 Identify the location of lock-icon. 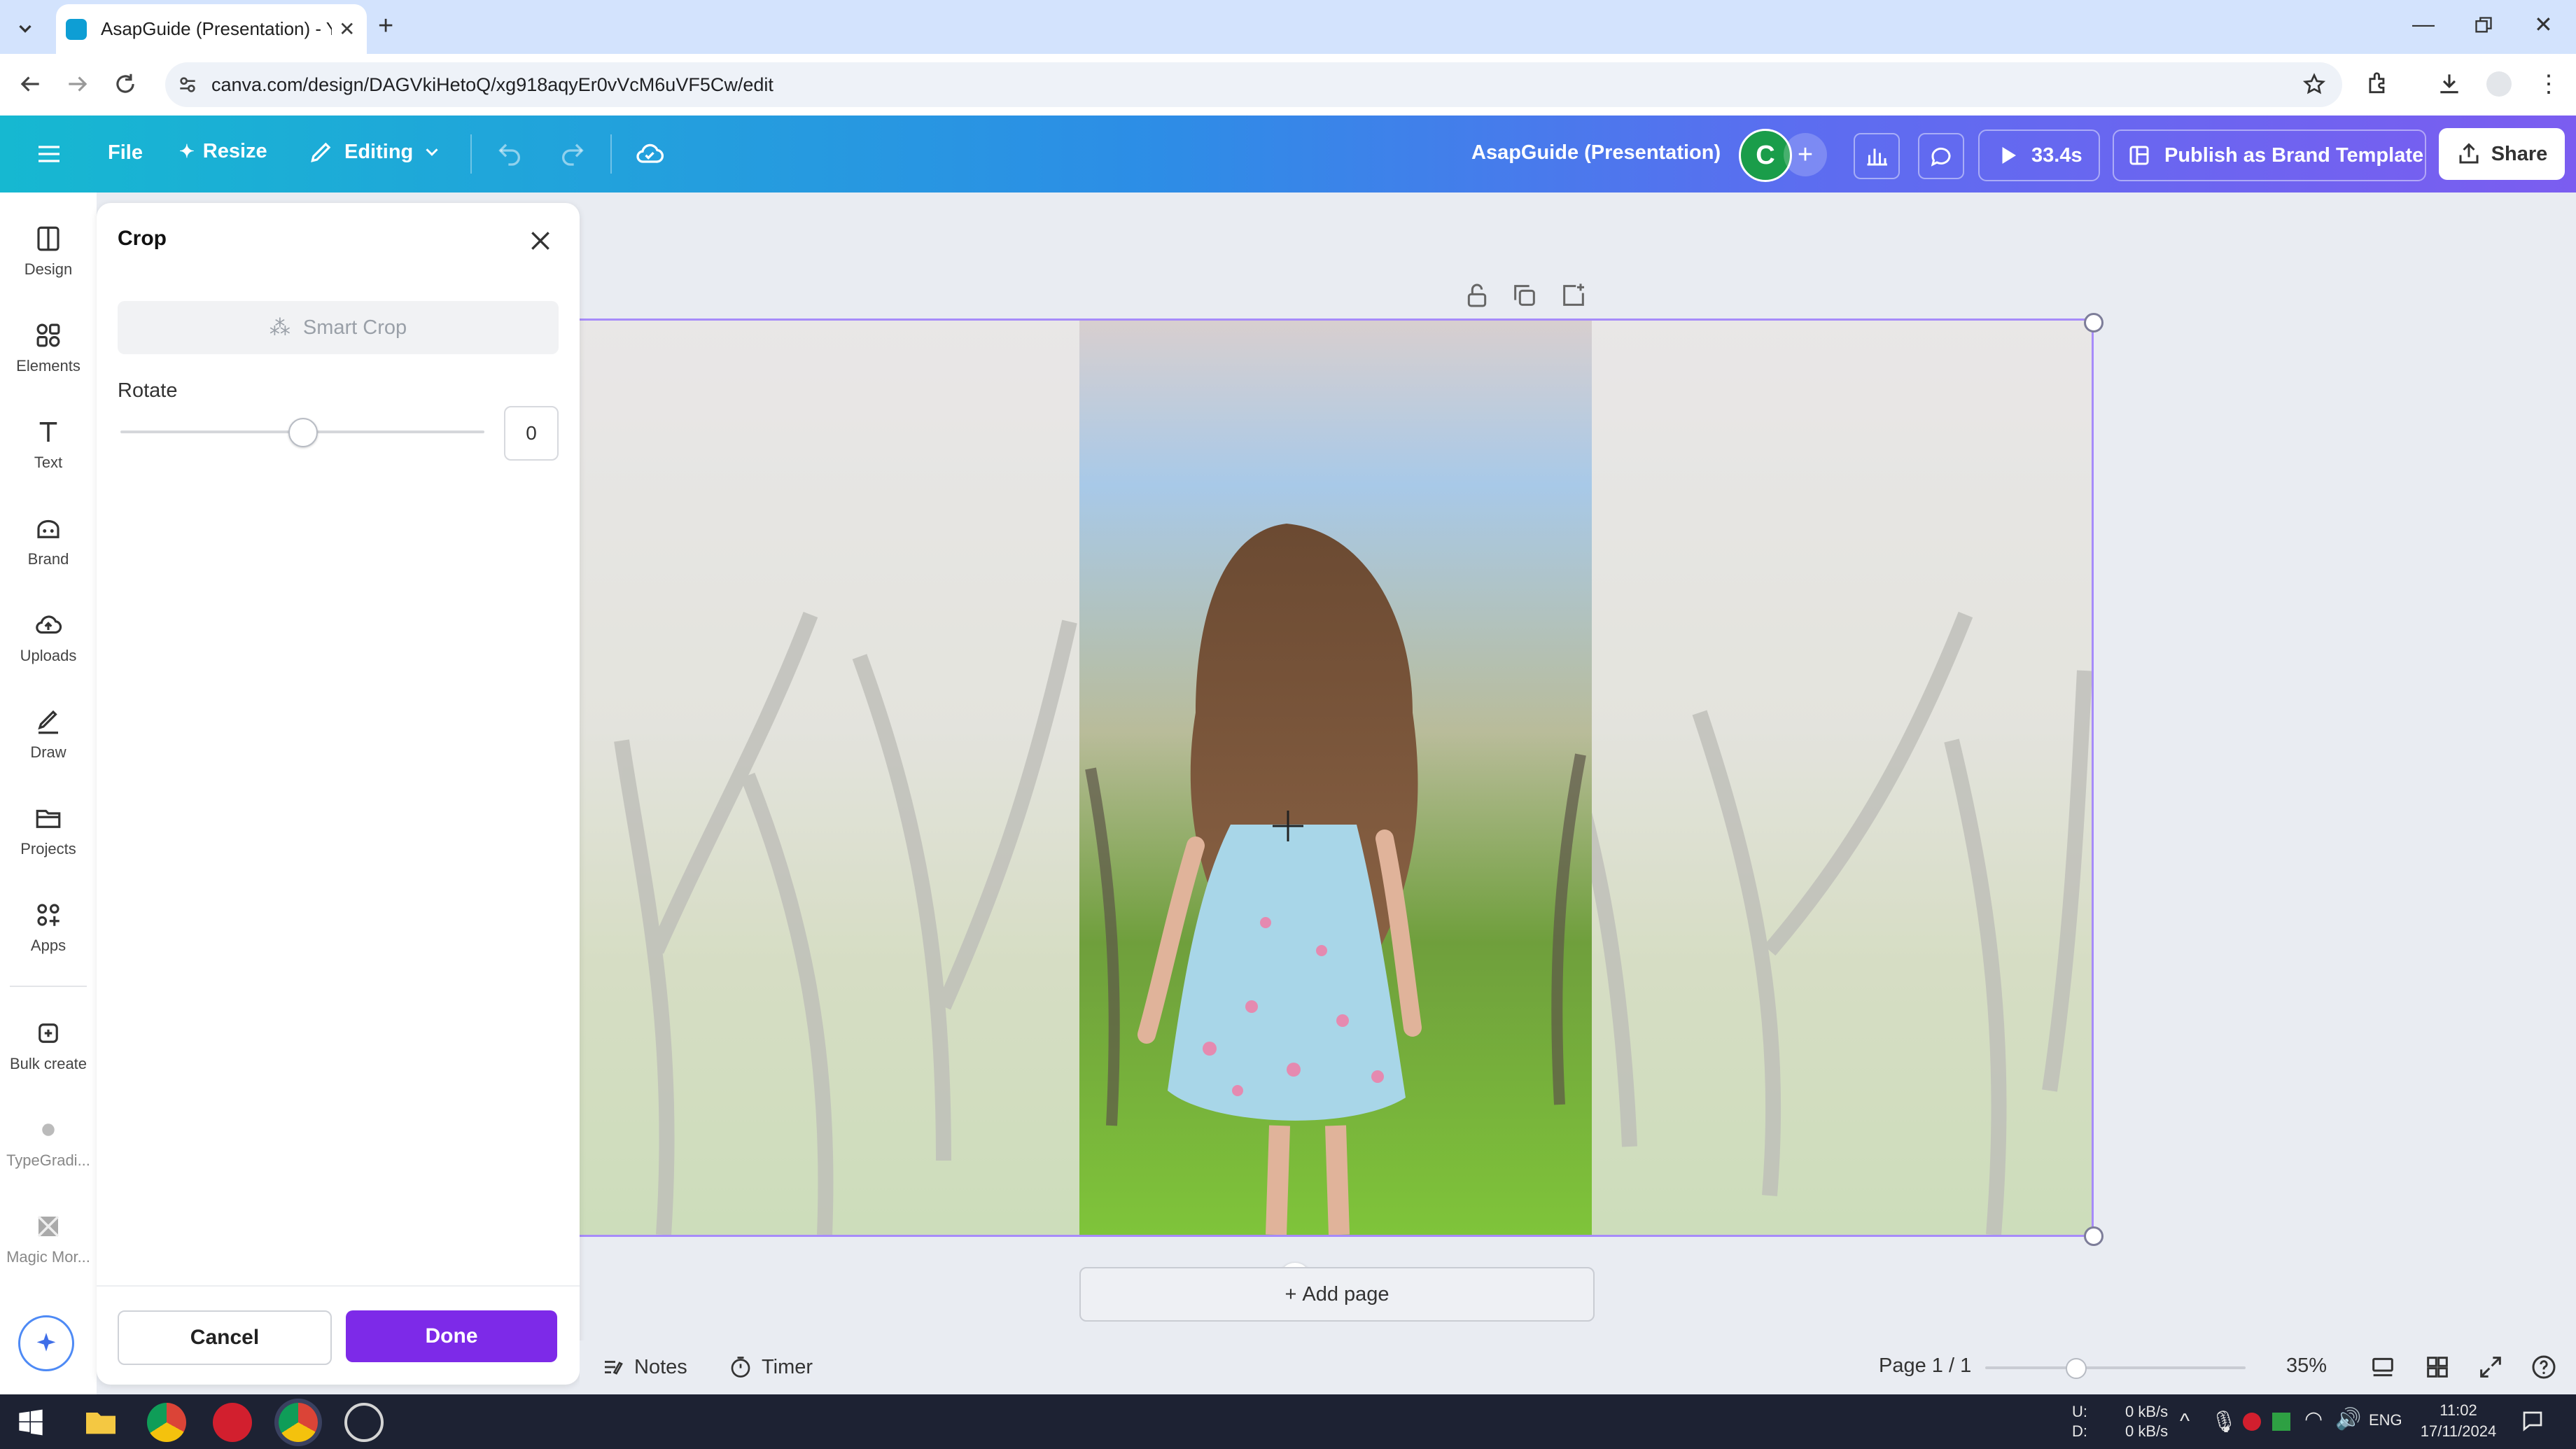
(1477, 295).